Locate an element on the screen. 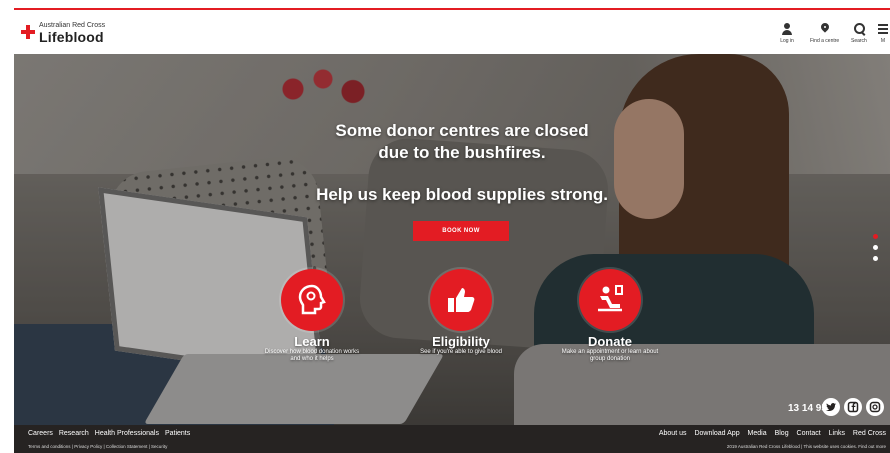 This screenshot has height=453, width=890. menu-label: M is located at coordinates (883, 41).